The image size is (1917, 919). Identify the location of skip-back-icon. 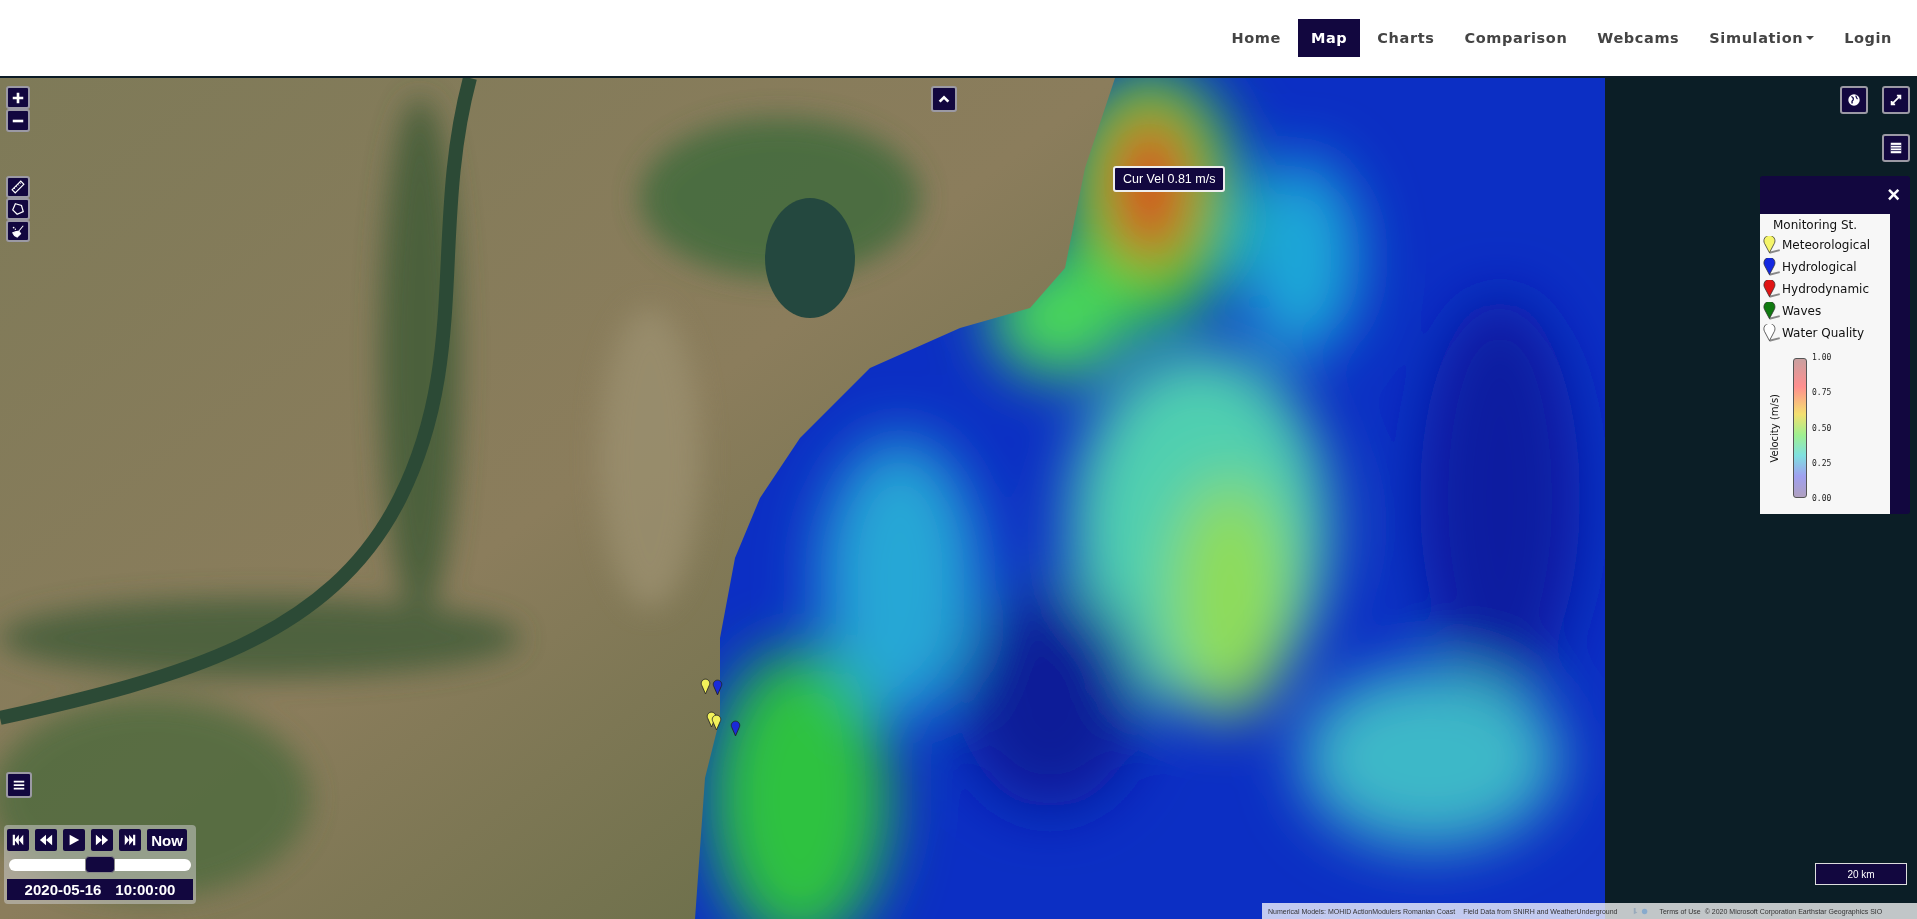
(18, 840).